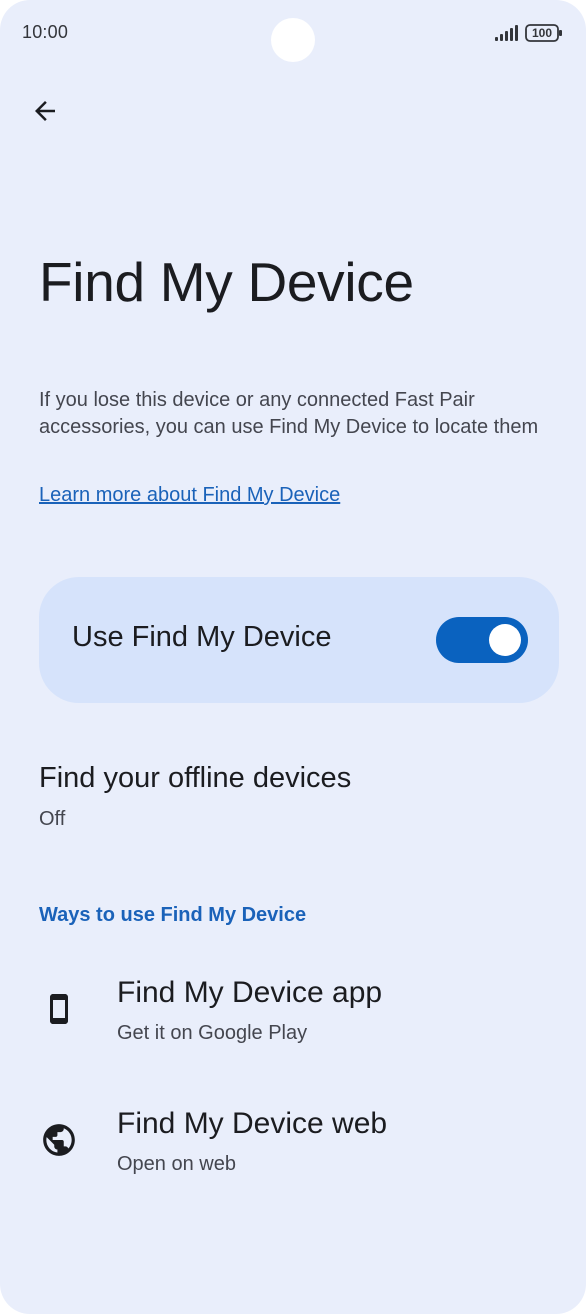 This screenshot has height=1314, width=586. What do you see at coordinates (293, 40) in the screenshot?
I see `camera-cutout` at bounding box center [293, 40].